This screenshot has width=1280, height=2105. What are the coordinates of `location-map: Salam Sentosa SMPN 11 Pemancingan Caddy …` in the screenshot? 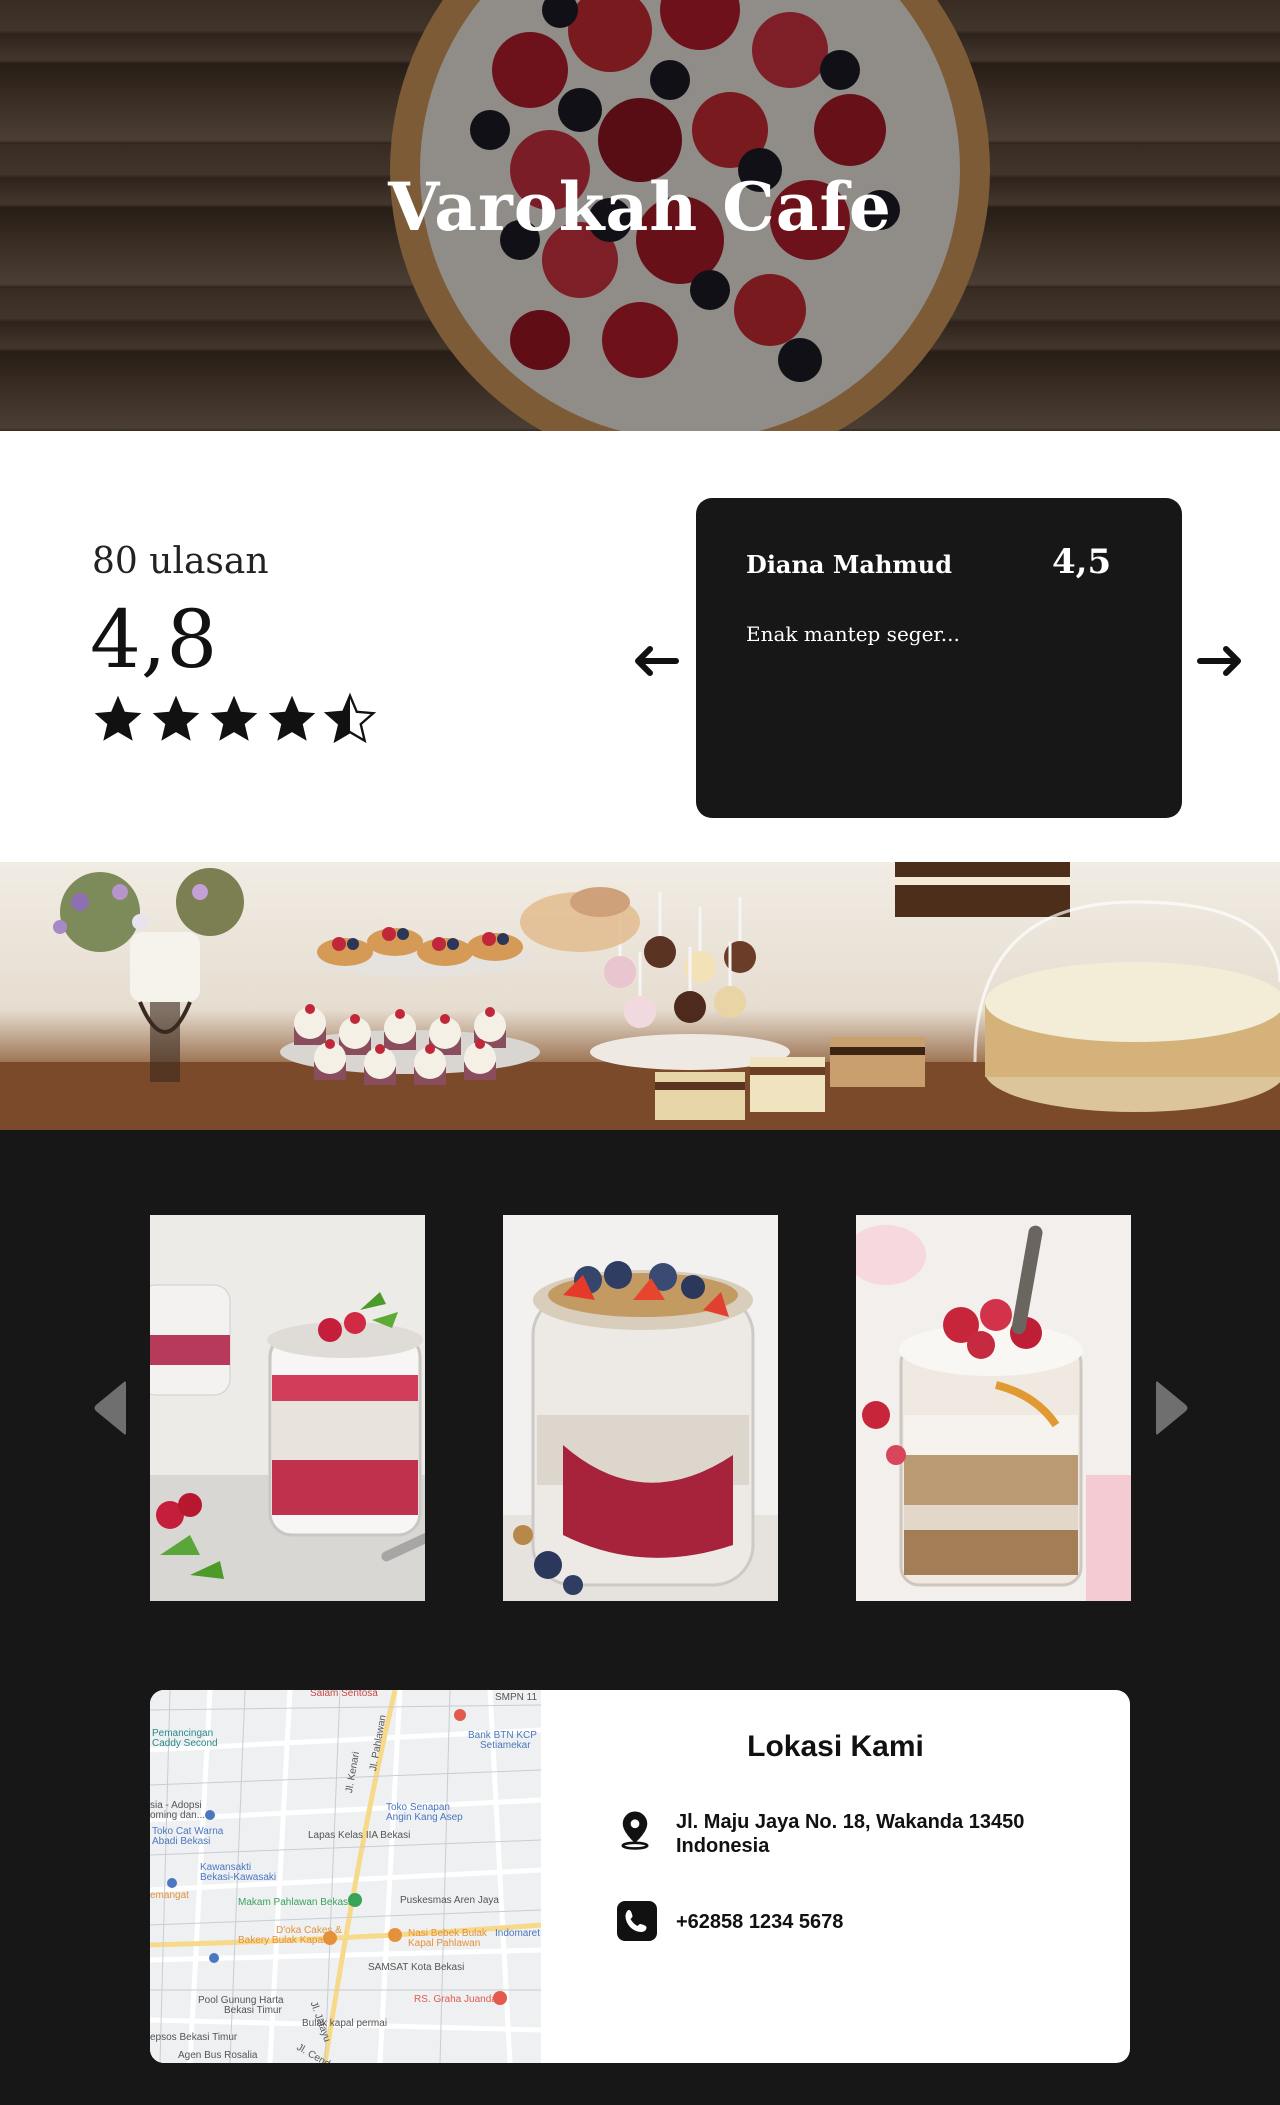 It's located at (345, 1876).